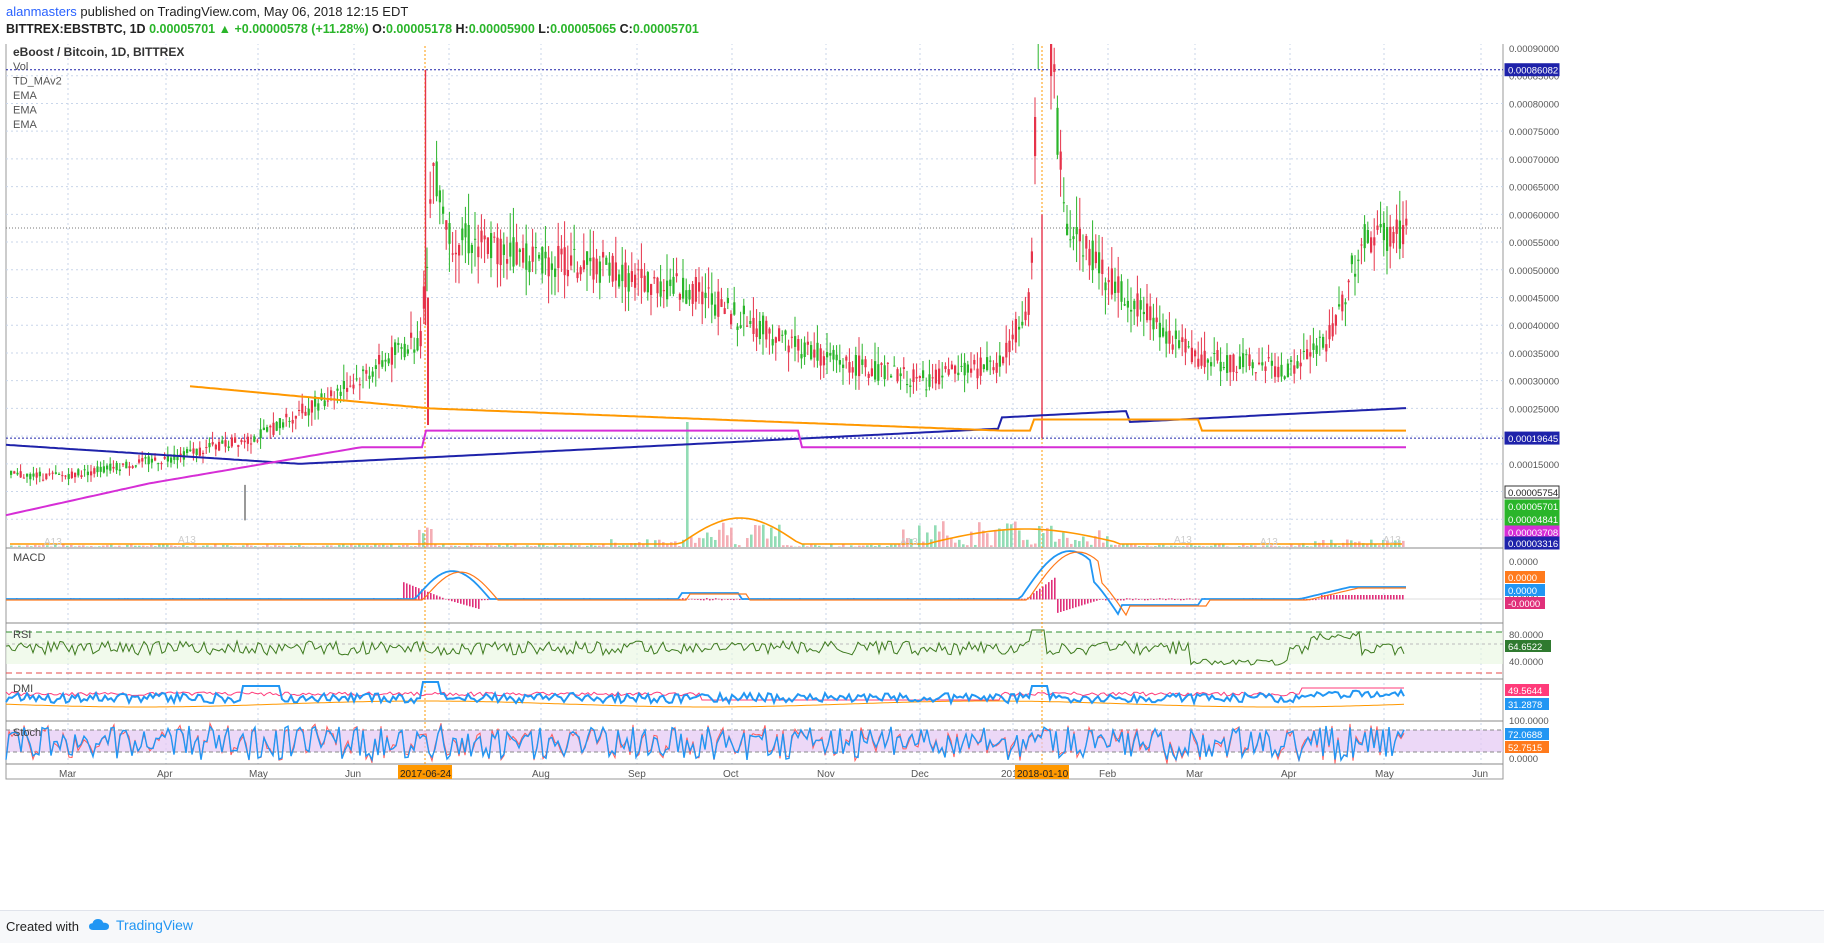 The image size is (1824, 943). Describe the element at coordinates (1526, 635) in the screenshot. I see `rsi-tick-label: 80.0000` at that location.